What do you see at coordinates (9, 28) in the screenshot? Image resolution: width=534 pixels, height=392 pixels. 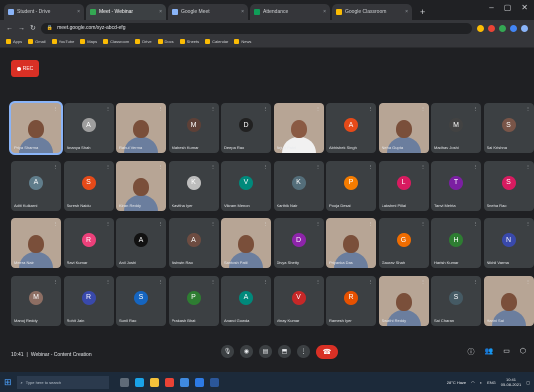 I see `back-icon: ←` at bounding box center [9, 28].